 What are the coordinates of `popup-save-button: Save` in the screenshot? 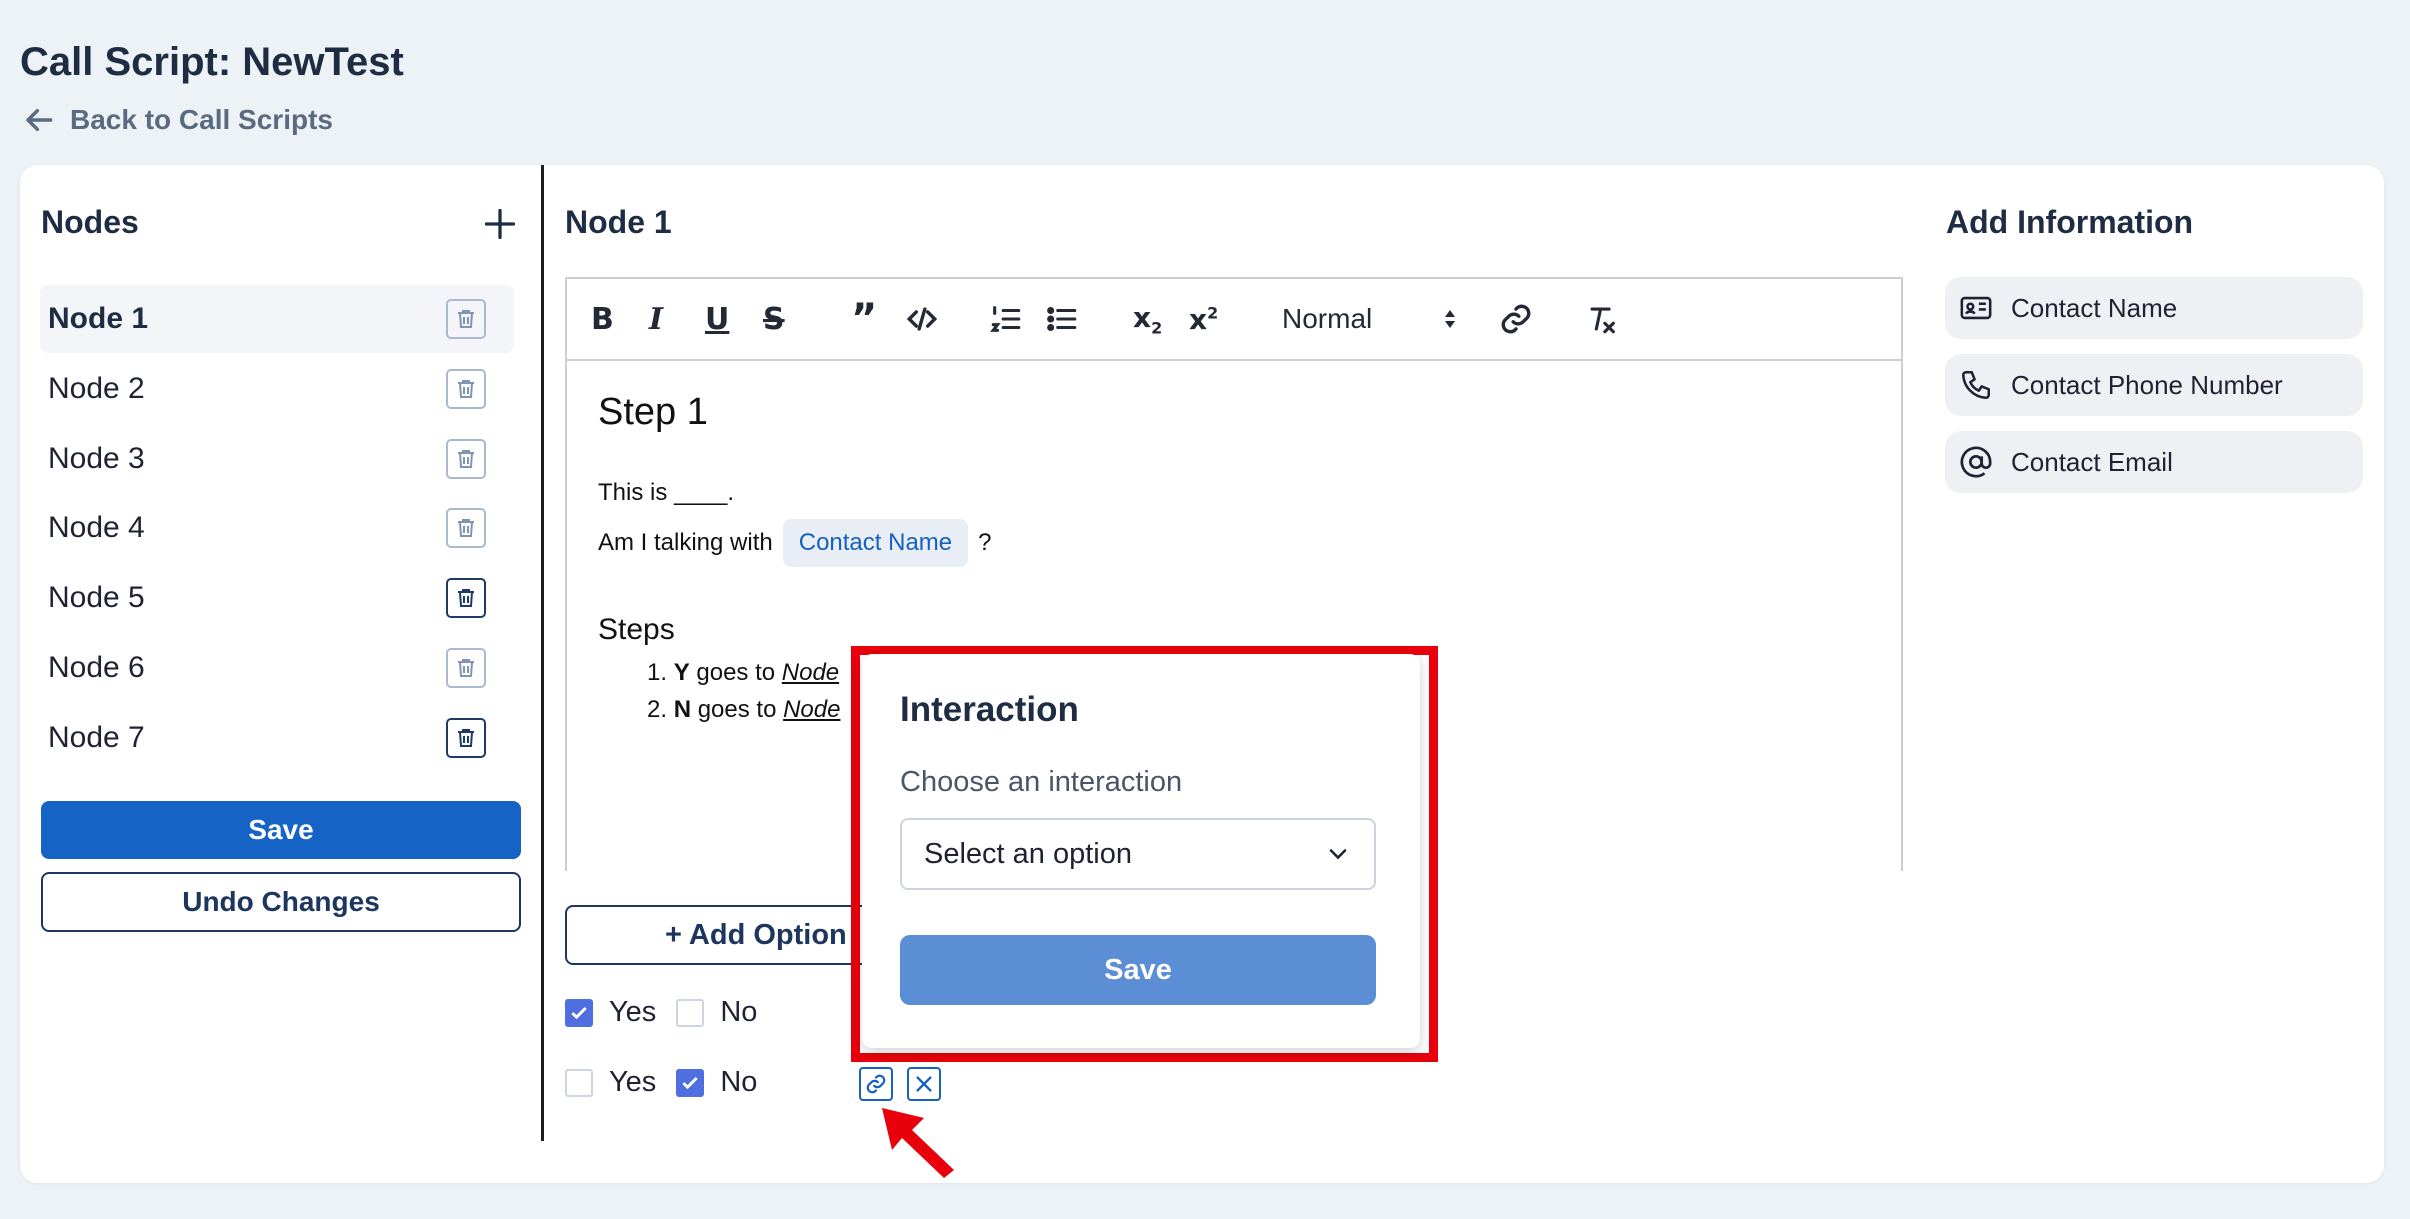 It's located at (1138, 970).